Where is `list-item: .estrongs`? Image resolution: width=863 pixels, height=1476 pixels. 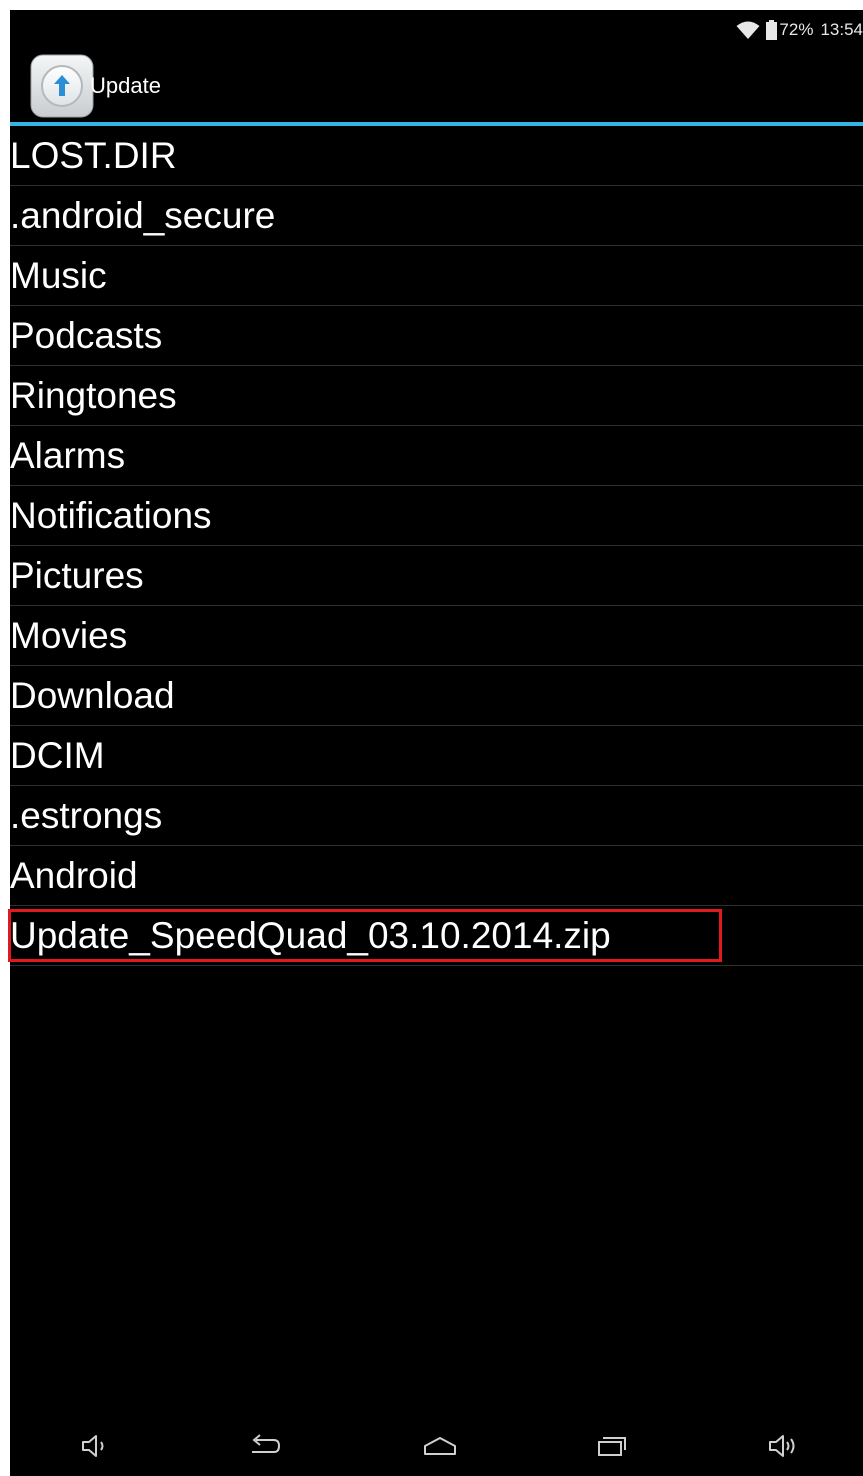
list-item: .estrongs is located at coordinates (436, 816).